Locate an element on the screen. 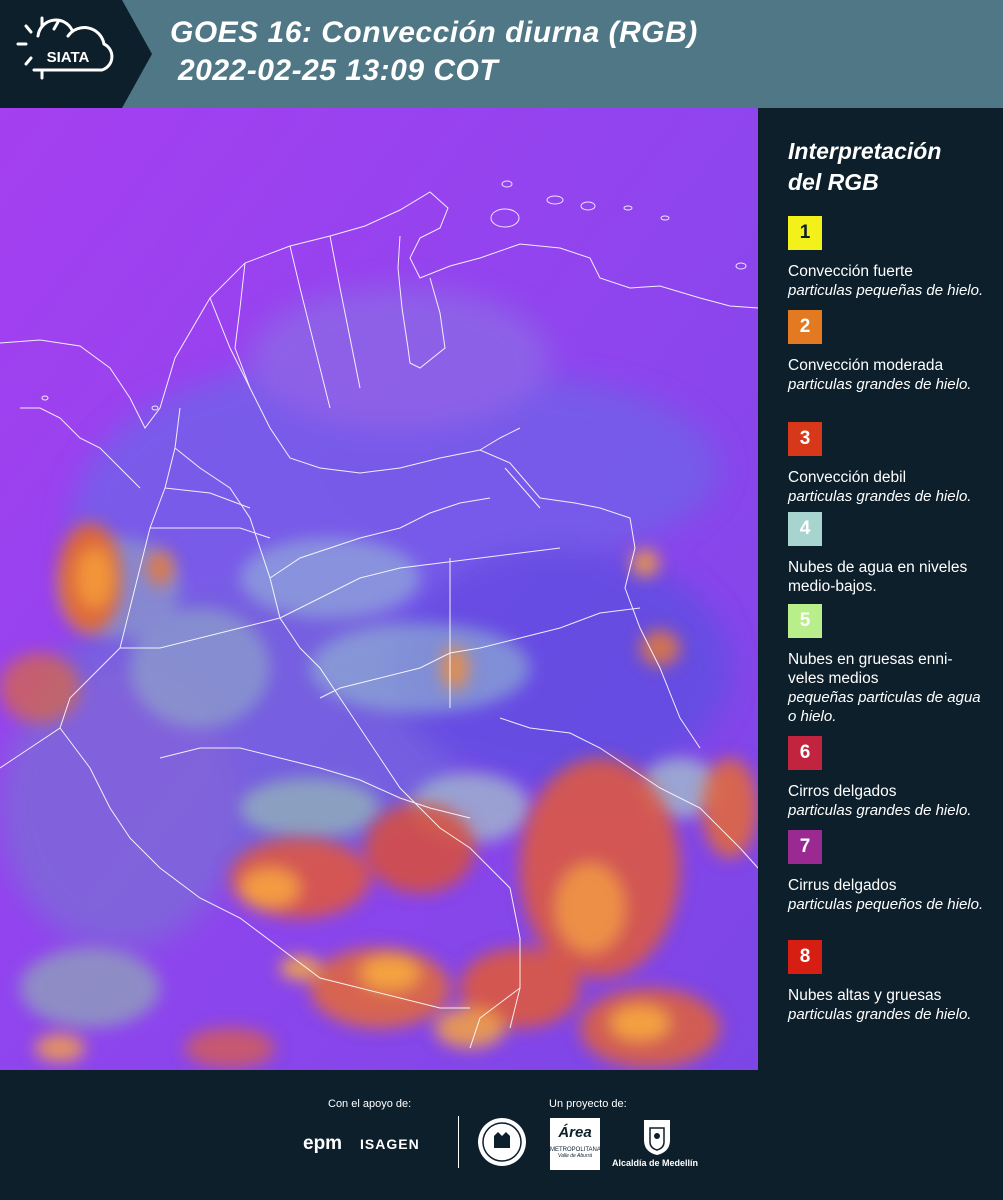 This screenshot has width=1003, height=1200. legend-item-name: Nubes altas y gruesas is located at coordinates (865, 995).